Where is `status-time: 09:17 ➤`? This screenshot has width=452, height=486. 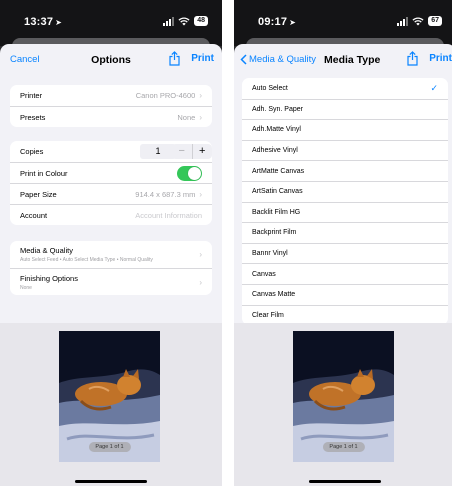
status-time: 09:17 ➤ is located at coordinates (277, 22).